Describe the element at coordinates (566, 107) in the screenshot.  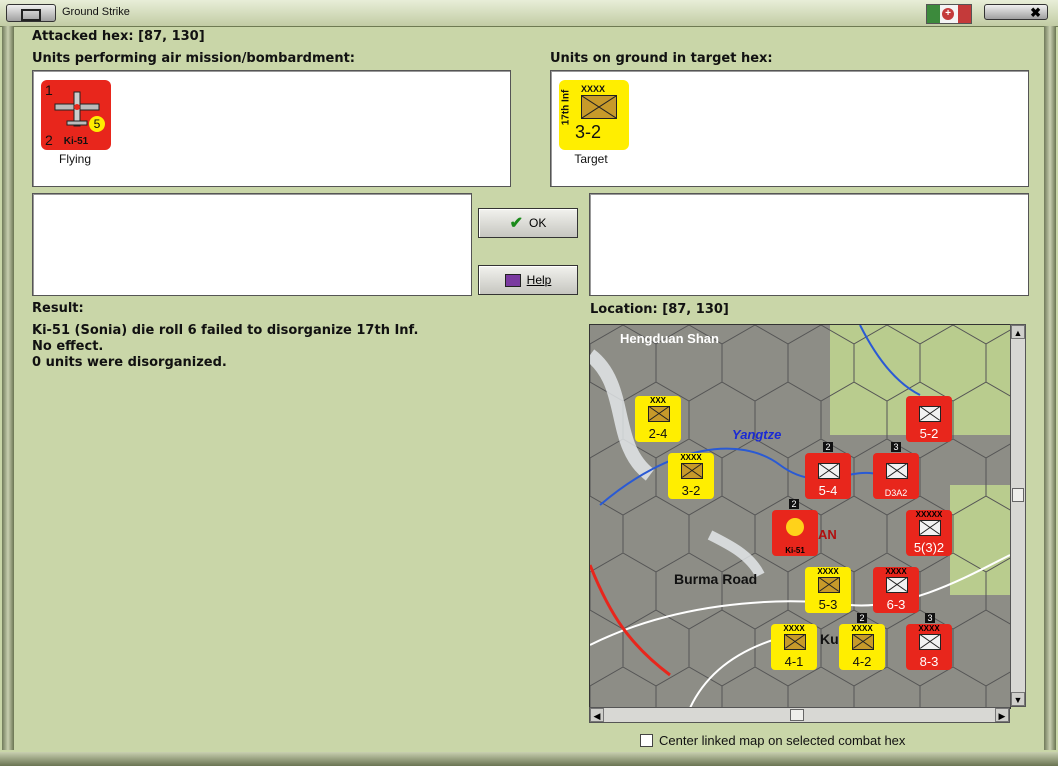
I see `ground-unit-name: 17th Inf` at that location.